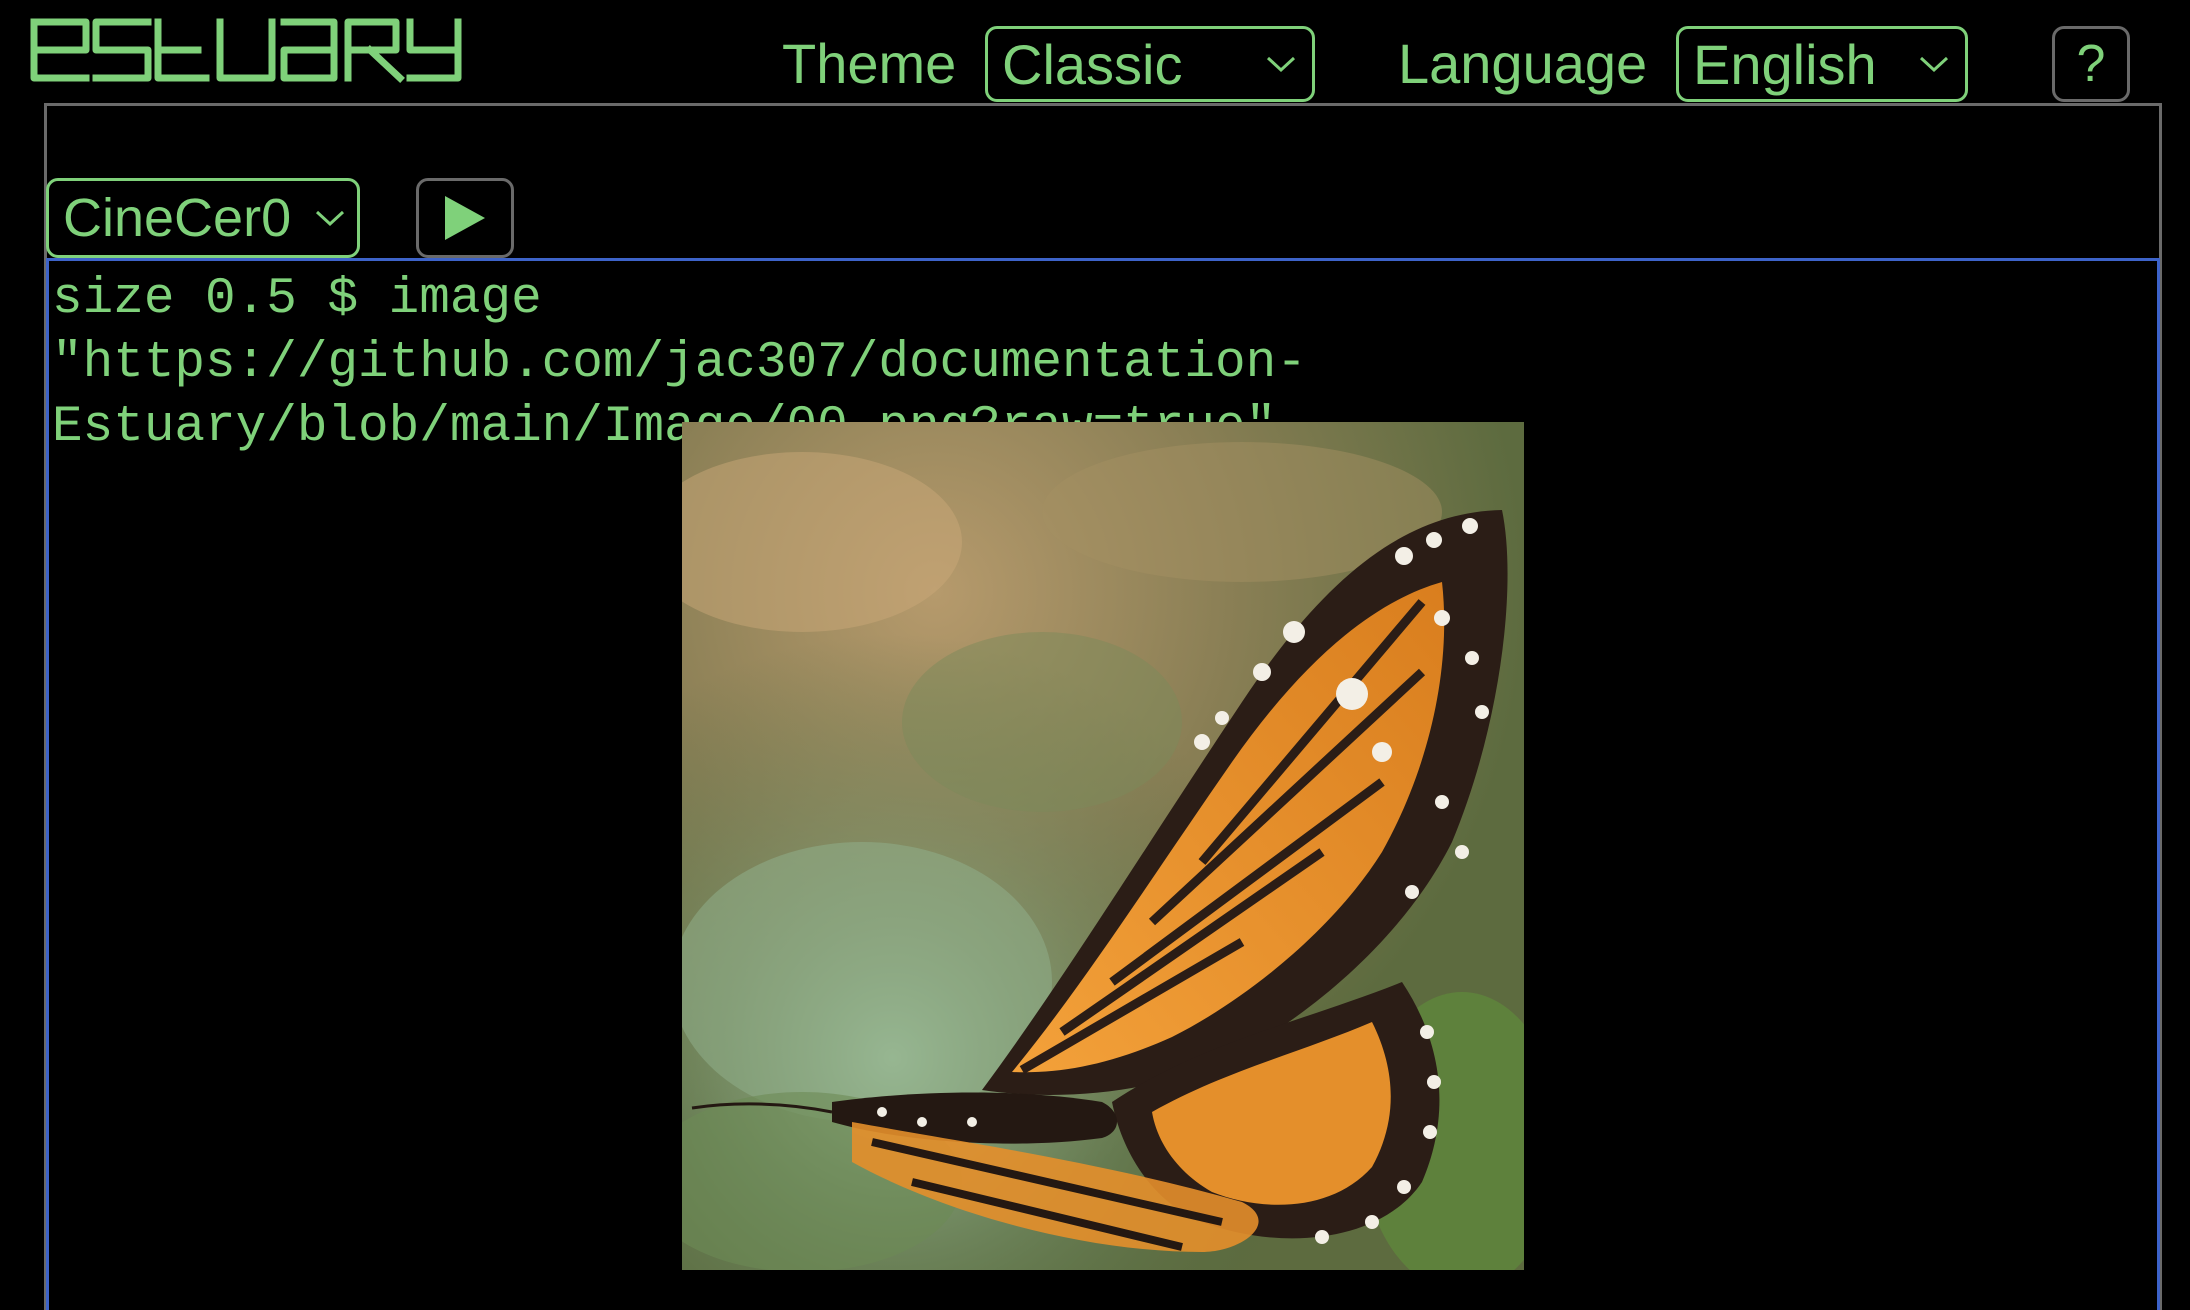  I want to click on theme-select: Classic, so click(1150, 64).